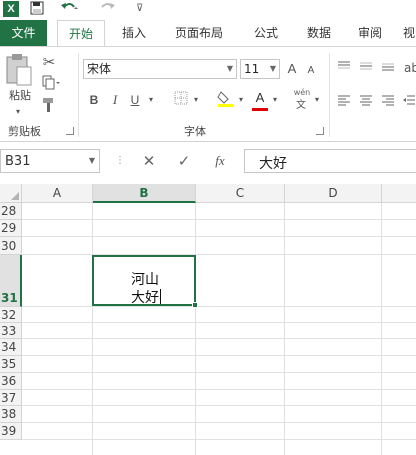 The height and width of the screenshot is (455, 416). I want to click on customize-qat-icon: ⊽, so click(139, 9).